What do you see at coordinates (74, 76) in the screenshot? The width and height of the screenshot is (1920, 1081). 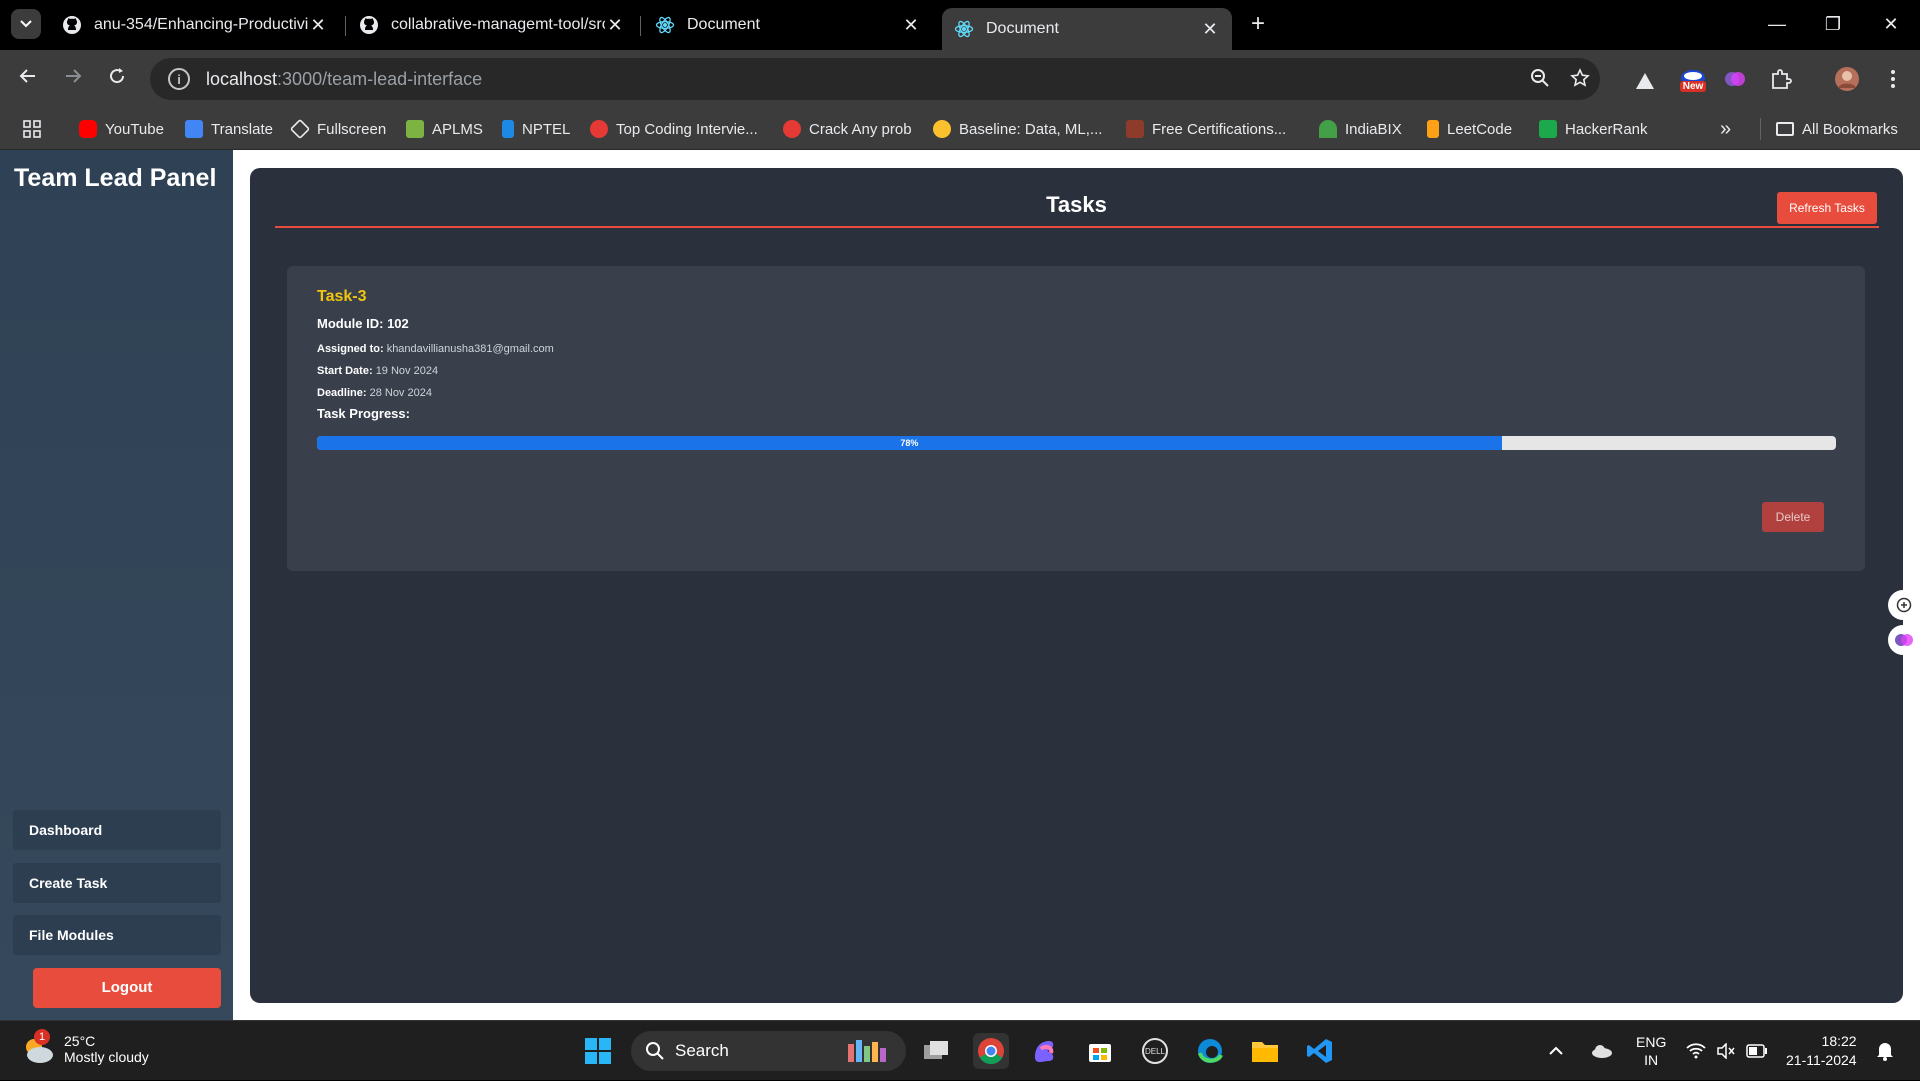 I see `forward-arrow-icon` at bounding box center [74, 76].